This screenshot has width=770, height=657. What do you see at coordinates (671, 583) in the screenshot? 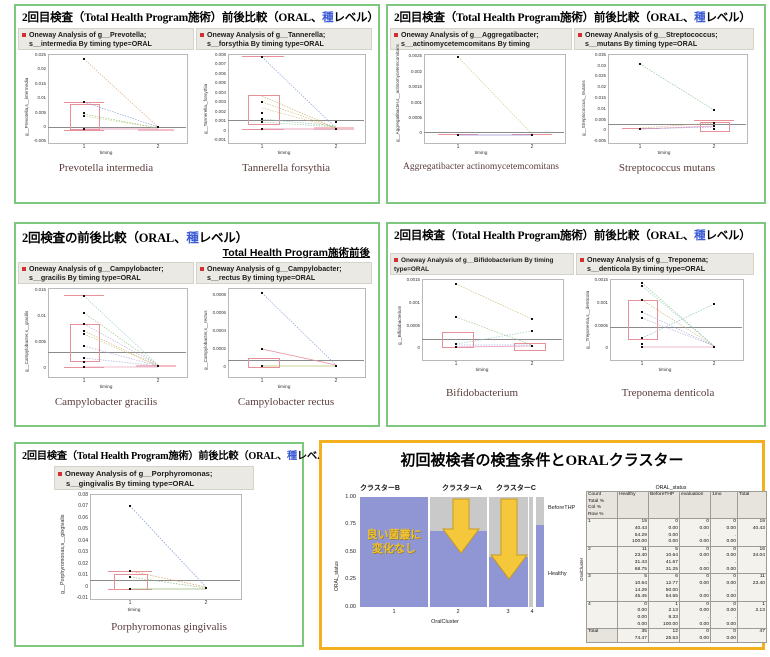
I see `cell-total: 12.77` at bounding box center [671, 583].